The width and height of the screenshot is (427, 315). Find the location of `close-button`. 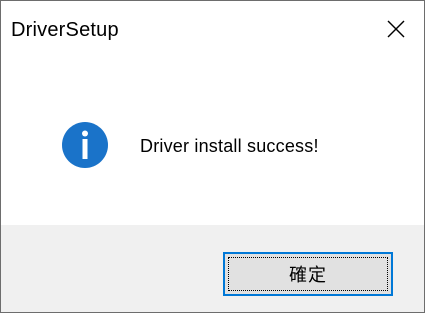

close-button is located at coordinates (396, 29).